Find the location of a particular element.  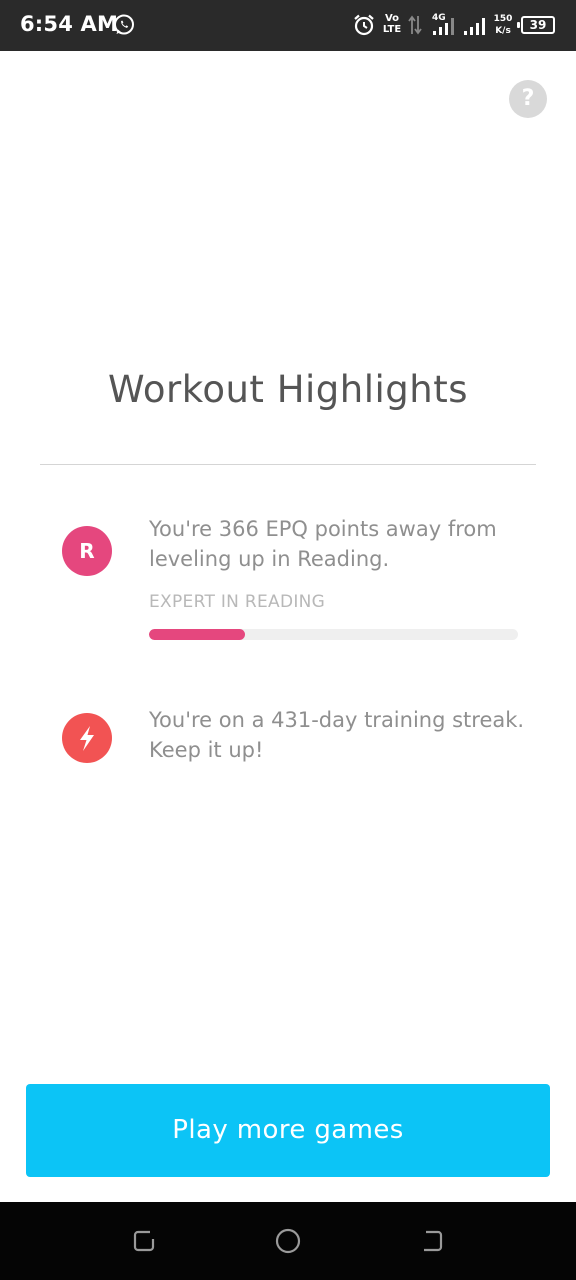

page-title: Workout Highlights is located at coordinates (288, 389).